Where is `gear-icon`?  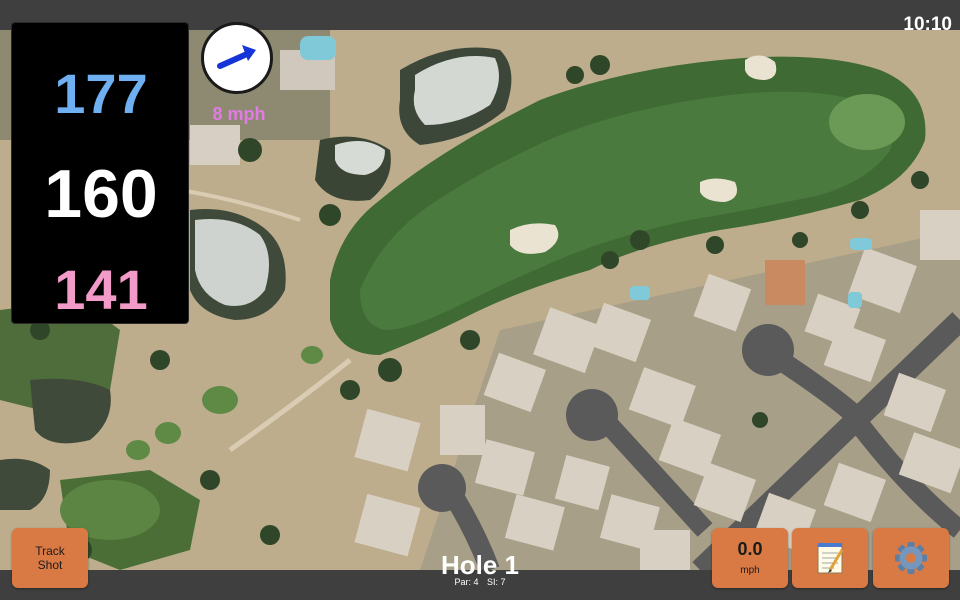
gear-icon is located at coordinates (911, 558).